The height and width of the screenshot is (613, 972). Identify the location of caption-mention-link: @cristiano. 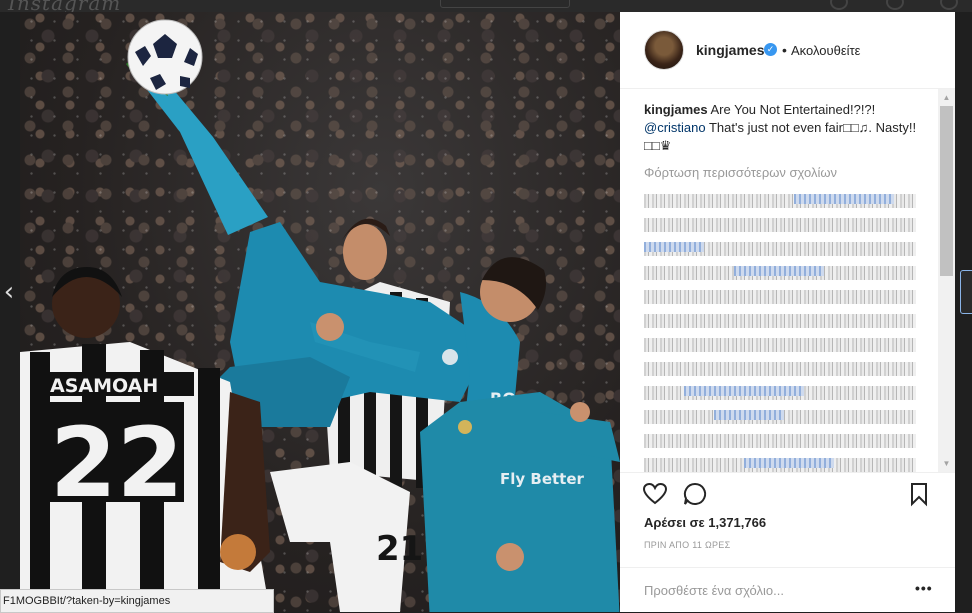
(675, 127).